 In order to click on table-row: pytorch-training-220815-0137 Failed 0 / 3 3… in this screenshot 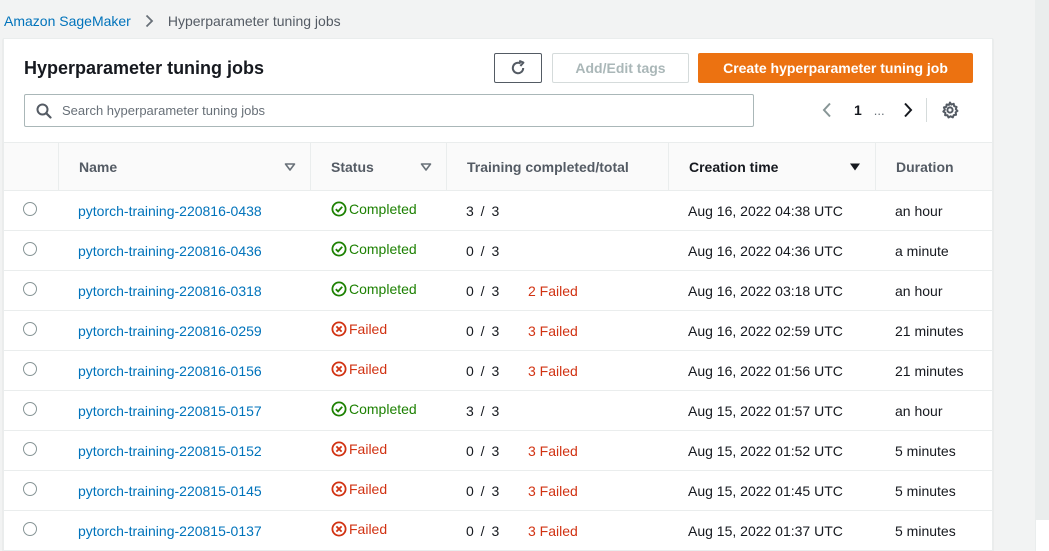, I will do `click(498, 530)`.